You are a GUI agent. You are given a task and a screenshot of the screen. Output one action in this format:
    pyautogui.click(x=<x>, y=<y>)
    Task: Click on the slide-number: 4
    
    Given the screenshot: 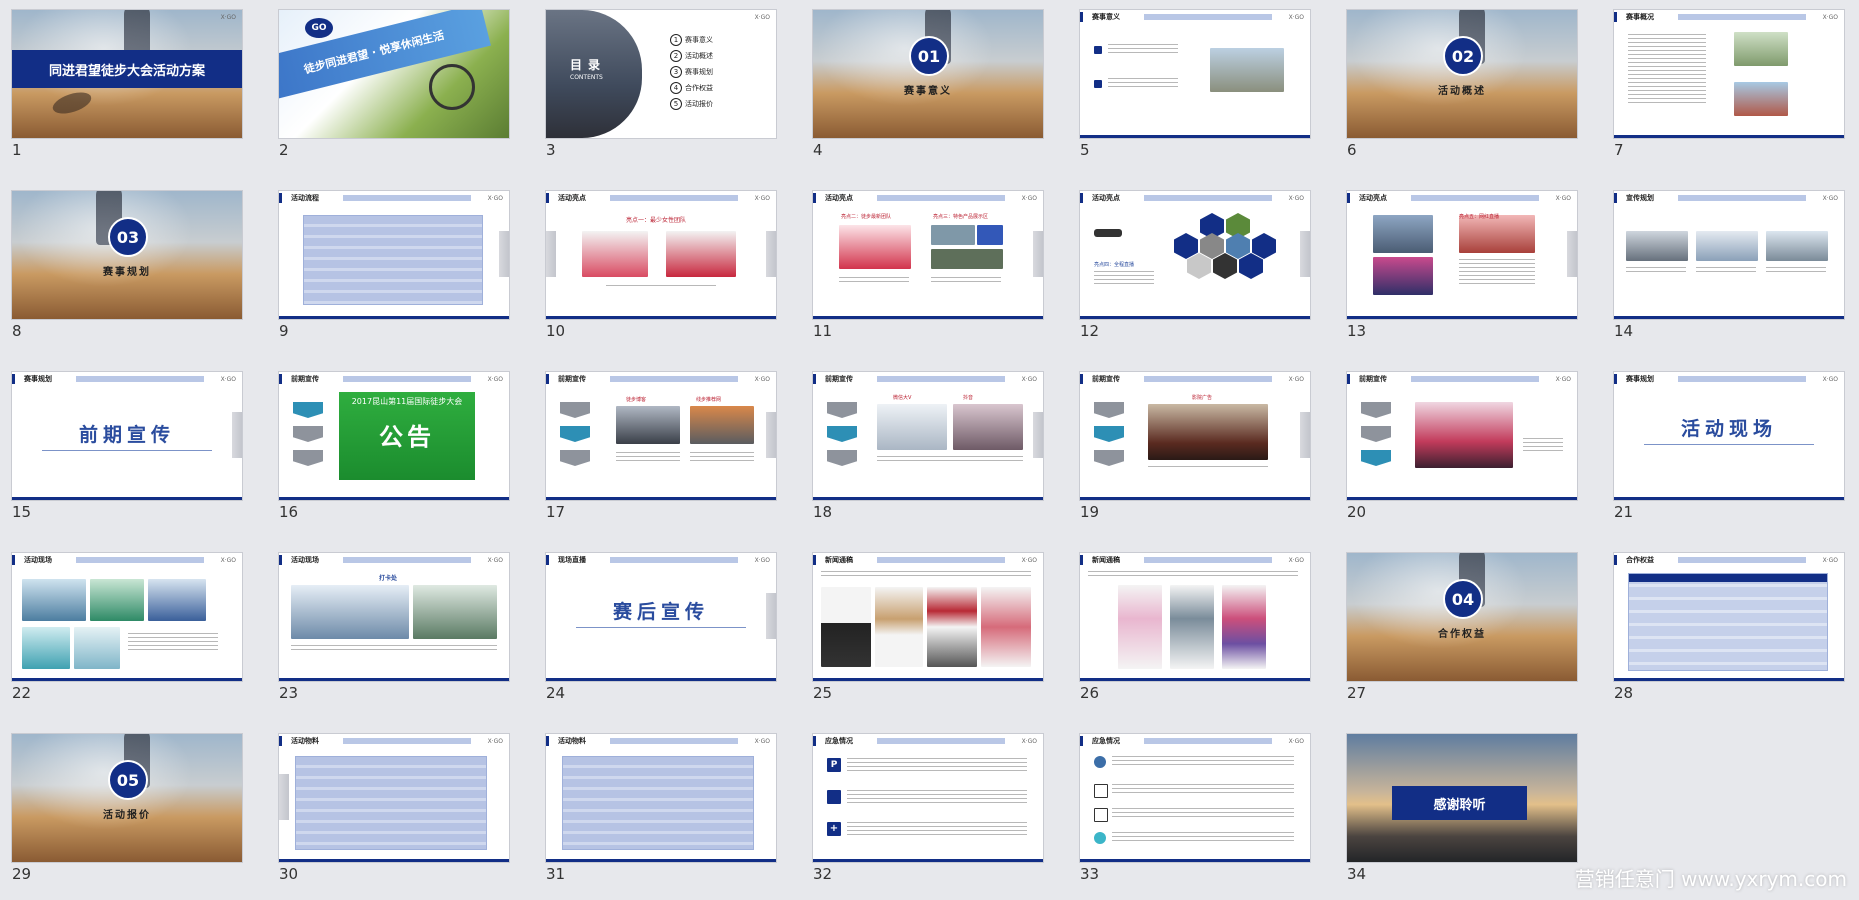 What is the action you would take?
    pyautogui.click(x=818, y=150)
    